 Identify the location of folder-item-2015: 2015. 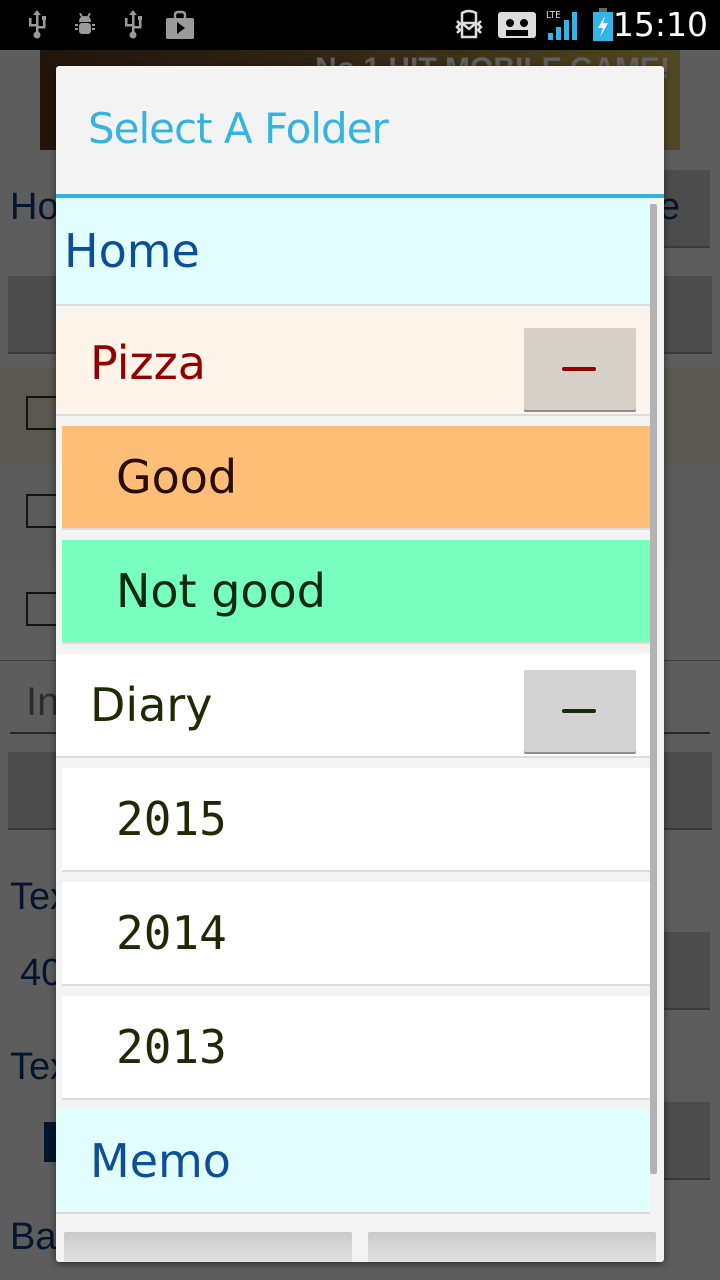
(356, 820).